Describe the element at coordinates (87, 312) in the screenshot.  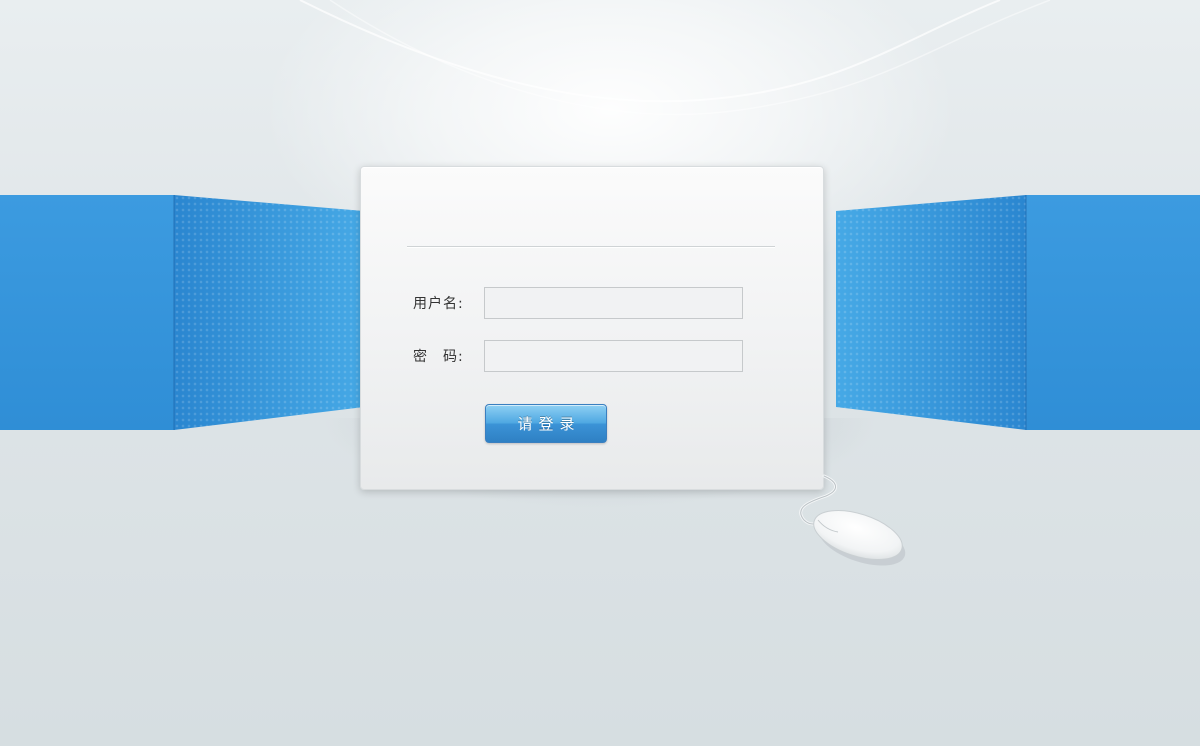
I see `left-wall-outer` at that location.